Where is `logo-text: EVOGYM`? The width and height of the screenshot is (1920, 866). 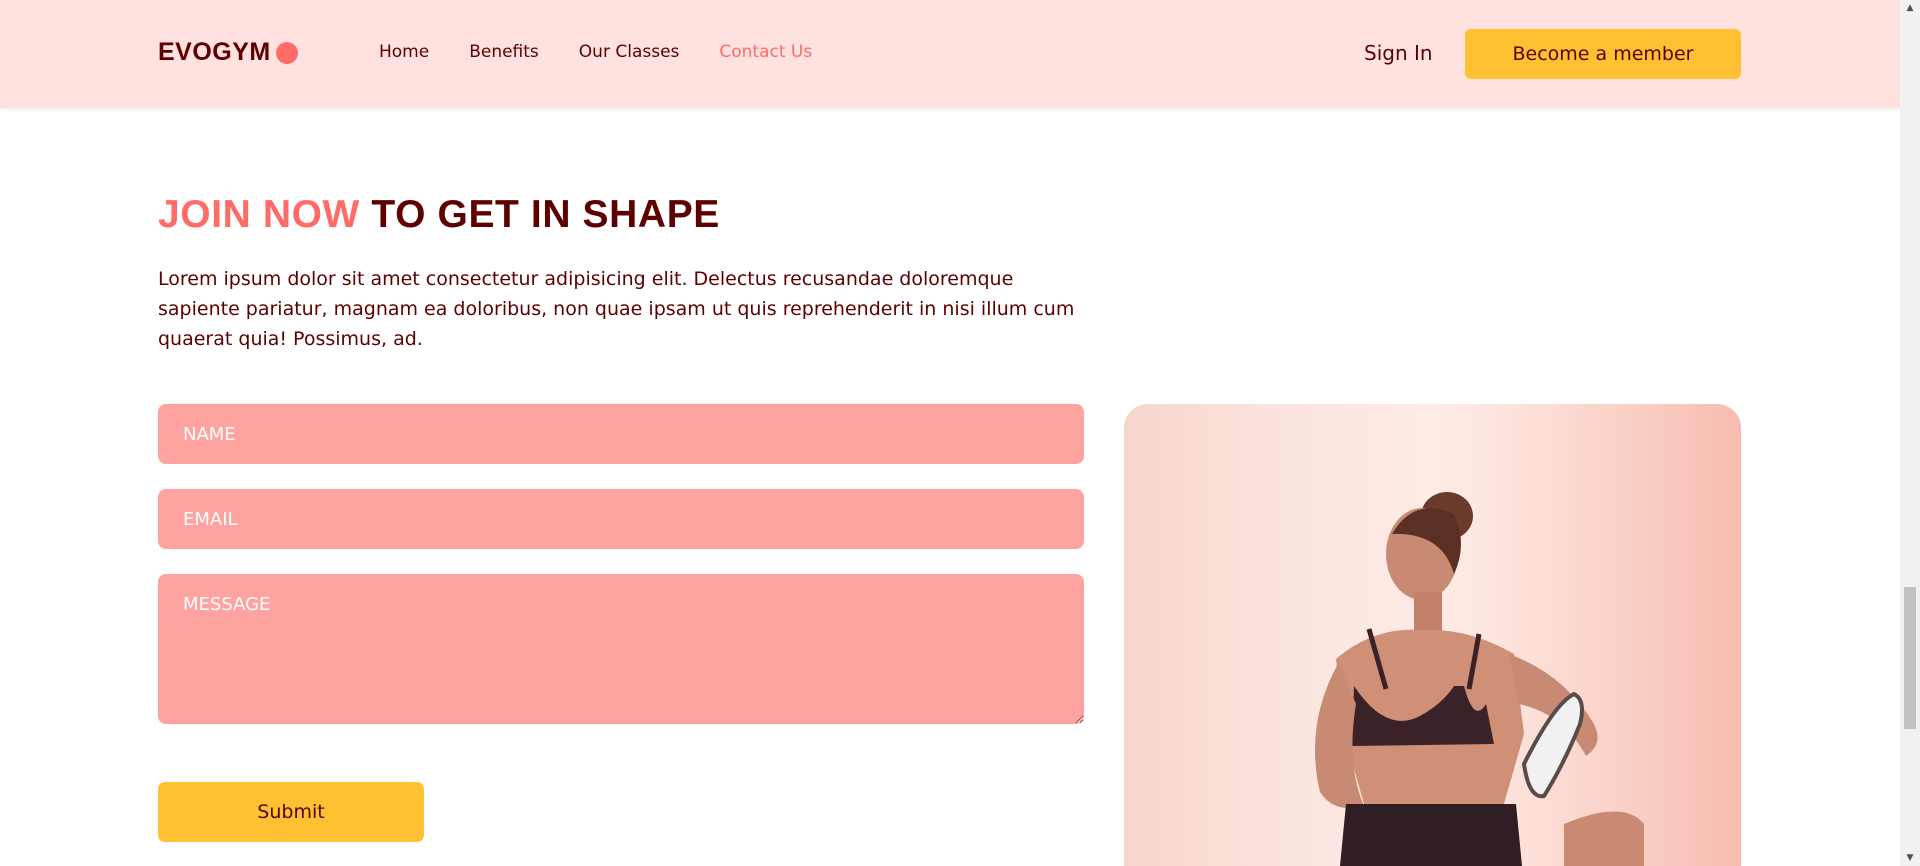 logo-text: EVOGYM is located at coordinates (214, 52).